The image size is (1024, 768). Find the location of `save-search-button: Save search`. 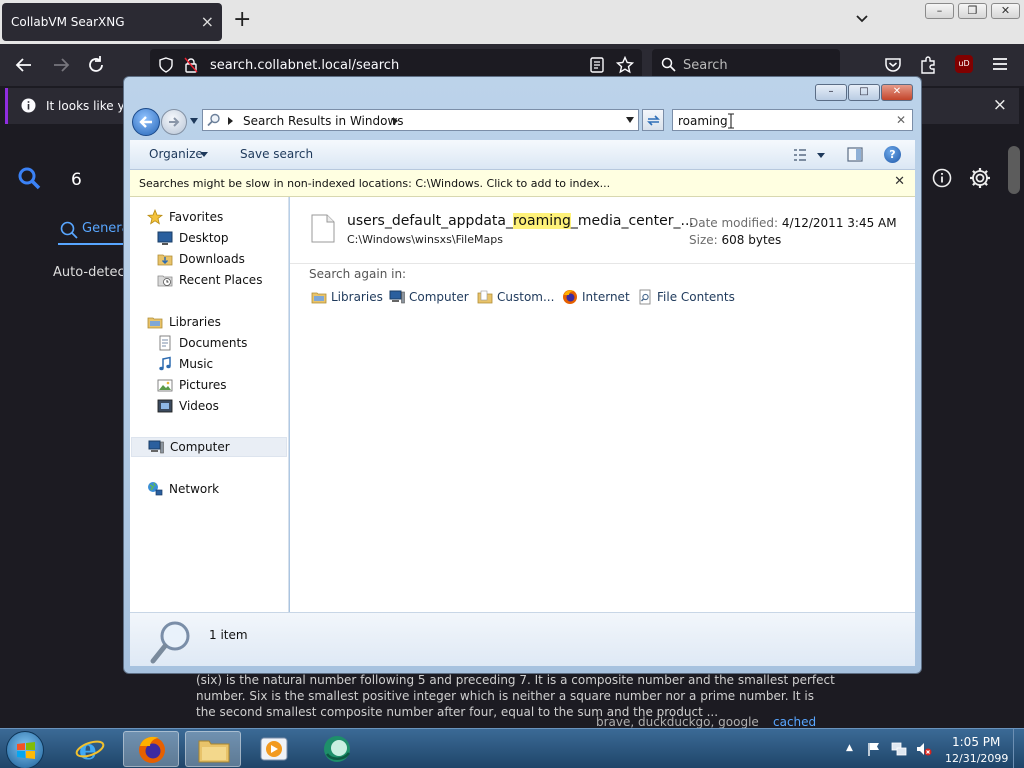

save-search-button: Save search is located at coordinates (276, 154).